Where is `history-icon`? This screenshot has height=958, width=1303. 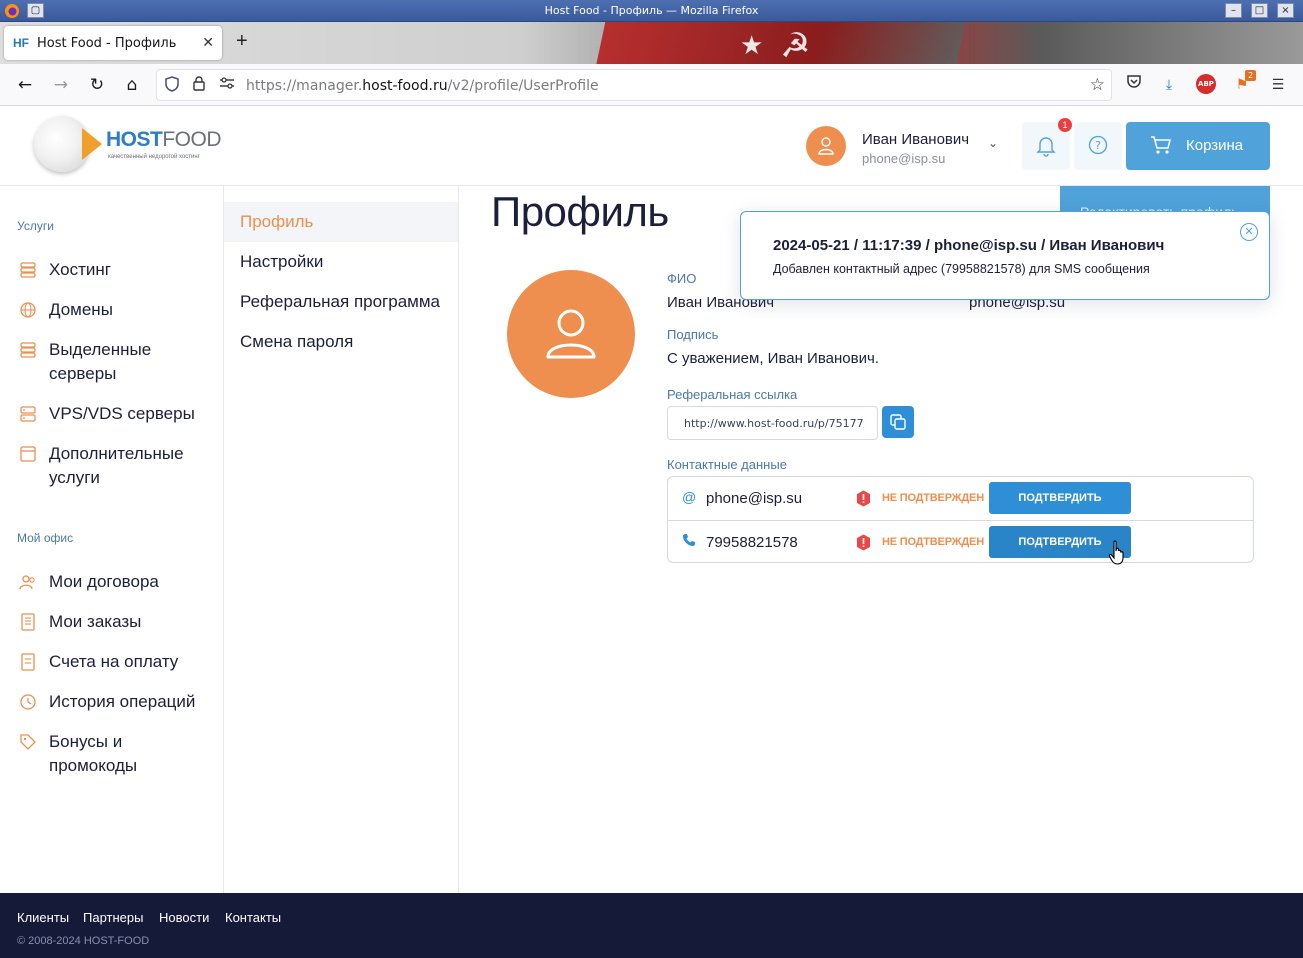 history-icon is located at coordinates (28, 702).